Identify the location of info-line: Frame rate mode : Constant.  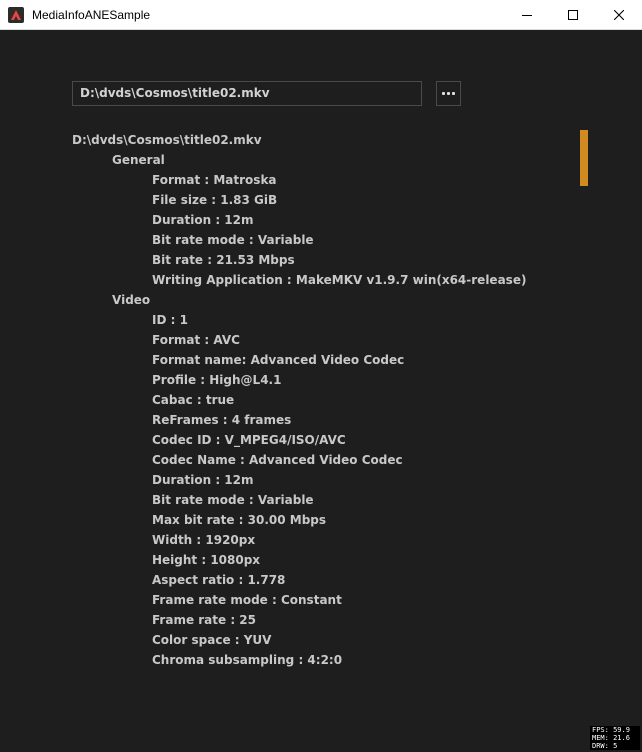
(247, 600).